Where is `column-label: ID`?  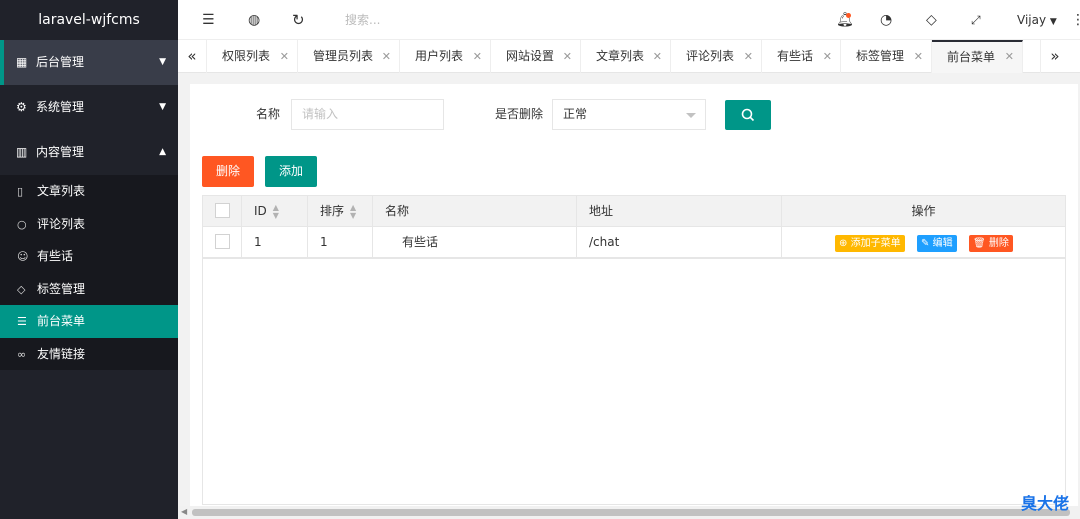 column-label: ID is located at coordinates (260, 211).